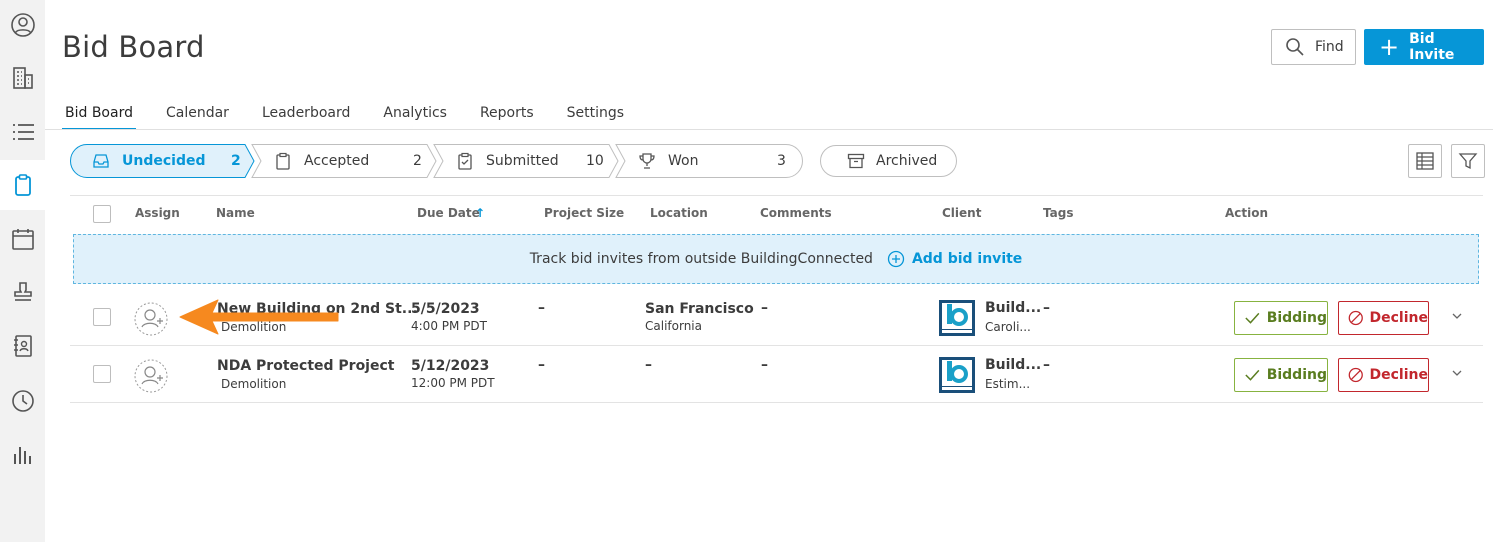  Describe the element at coordinates (259, 317) in the screenshot. I see `annotation-arrow-icon` at that location.